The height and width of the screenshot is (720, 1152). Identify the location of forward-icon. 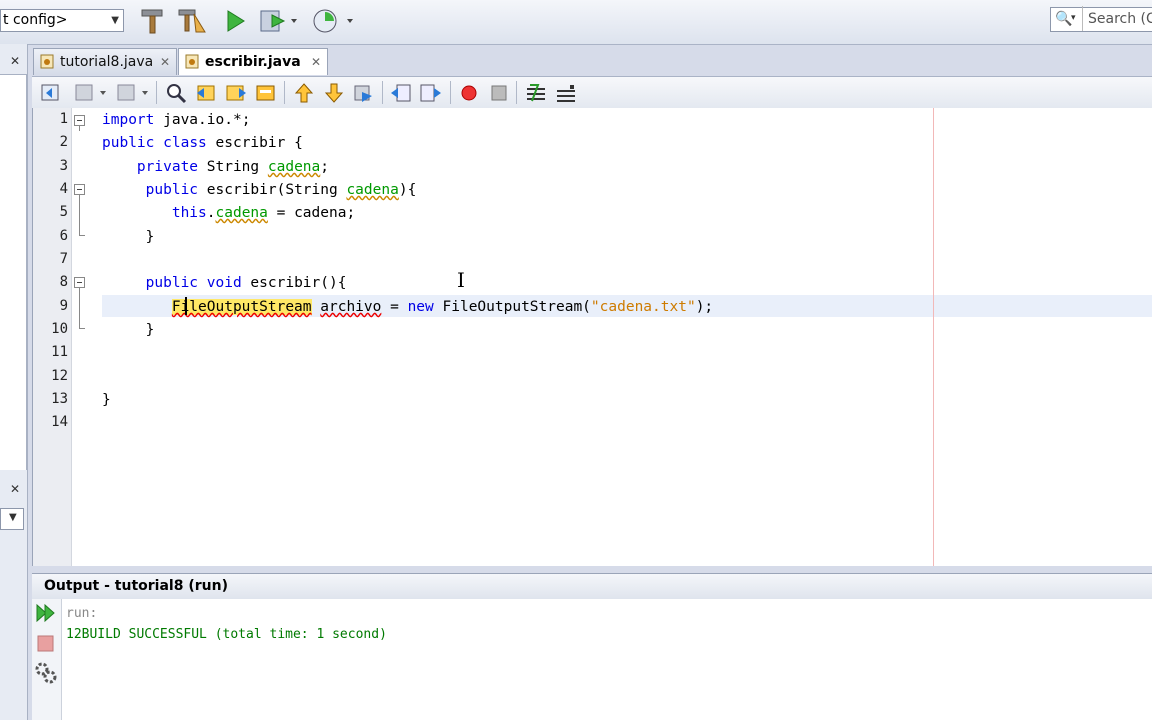
(133, 93).